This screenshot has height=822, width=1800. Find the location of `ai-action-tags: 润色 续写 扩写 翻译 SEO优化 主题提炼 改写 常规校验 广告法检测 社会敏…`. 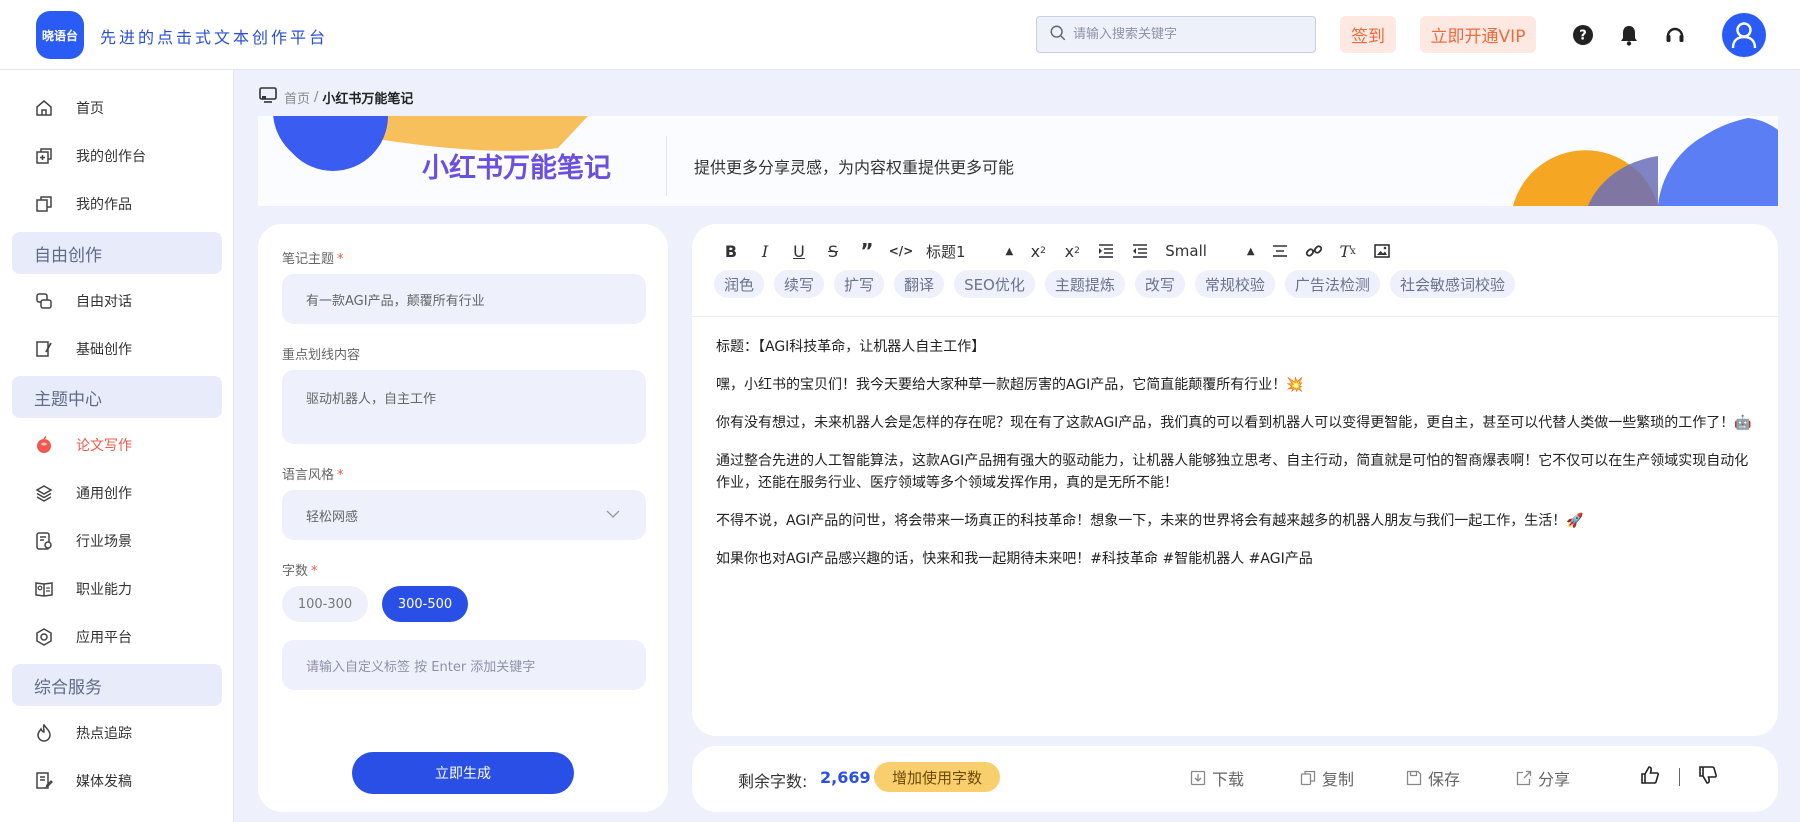

ai-action-tags: 润色 续写 扩写 翻译 SEO优化 主题提炼 改写 常规校验 广告法检测 社会敏… is located at coordinates (1119, 284).